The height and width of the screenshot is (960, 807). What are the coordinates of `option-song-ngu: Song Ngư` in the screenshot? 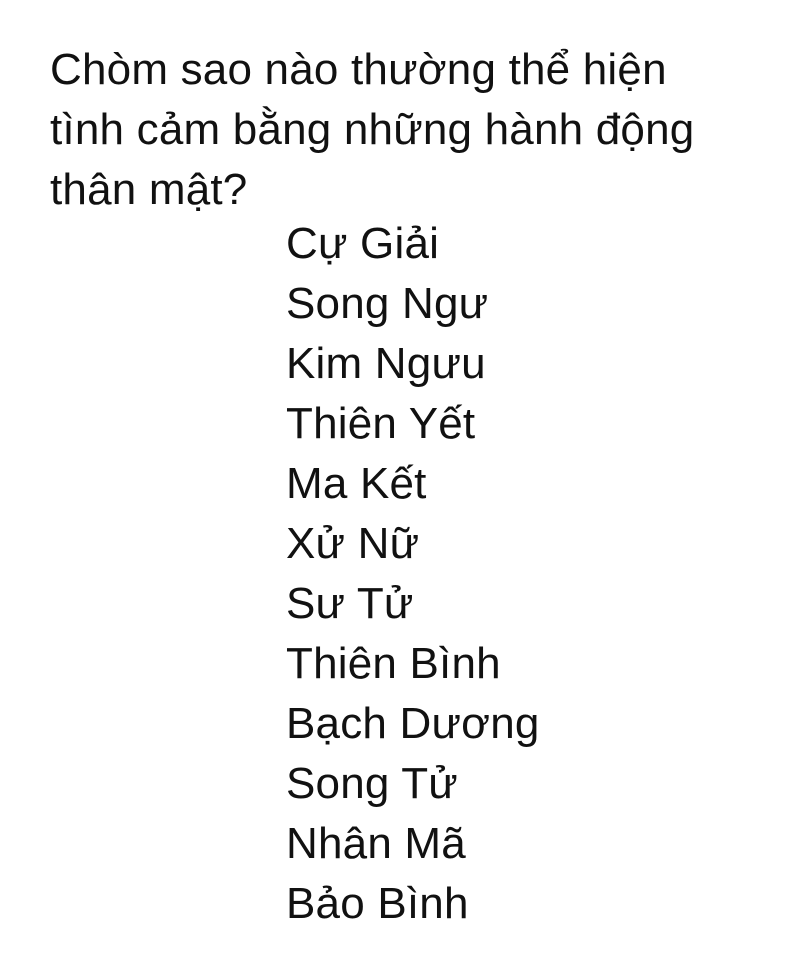 It's located at (387, 303).